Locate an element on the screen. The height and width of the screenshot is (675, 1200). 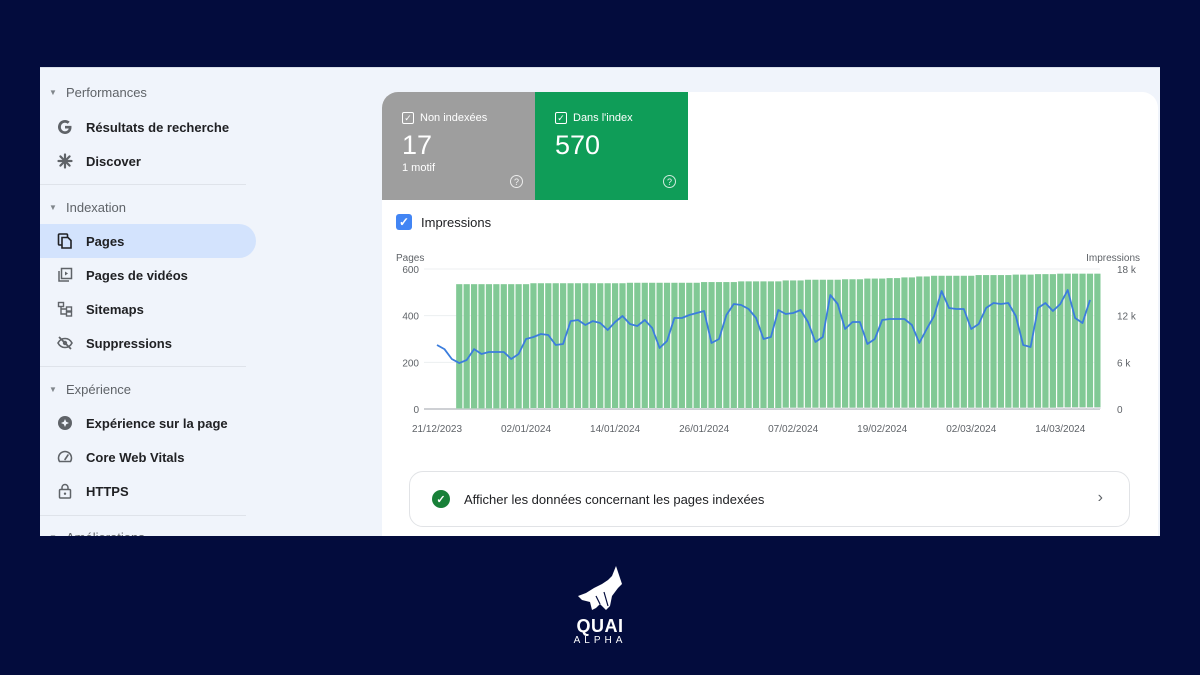
sidebar-item-removals: Suppressions is located at coordinates (148, 343).